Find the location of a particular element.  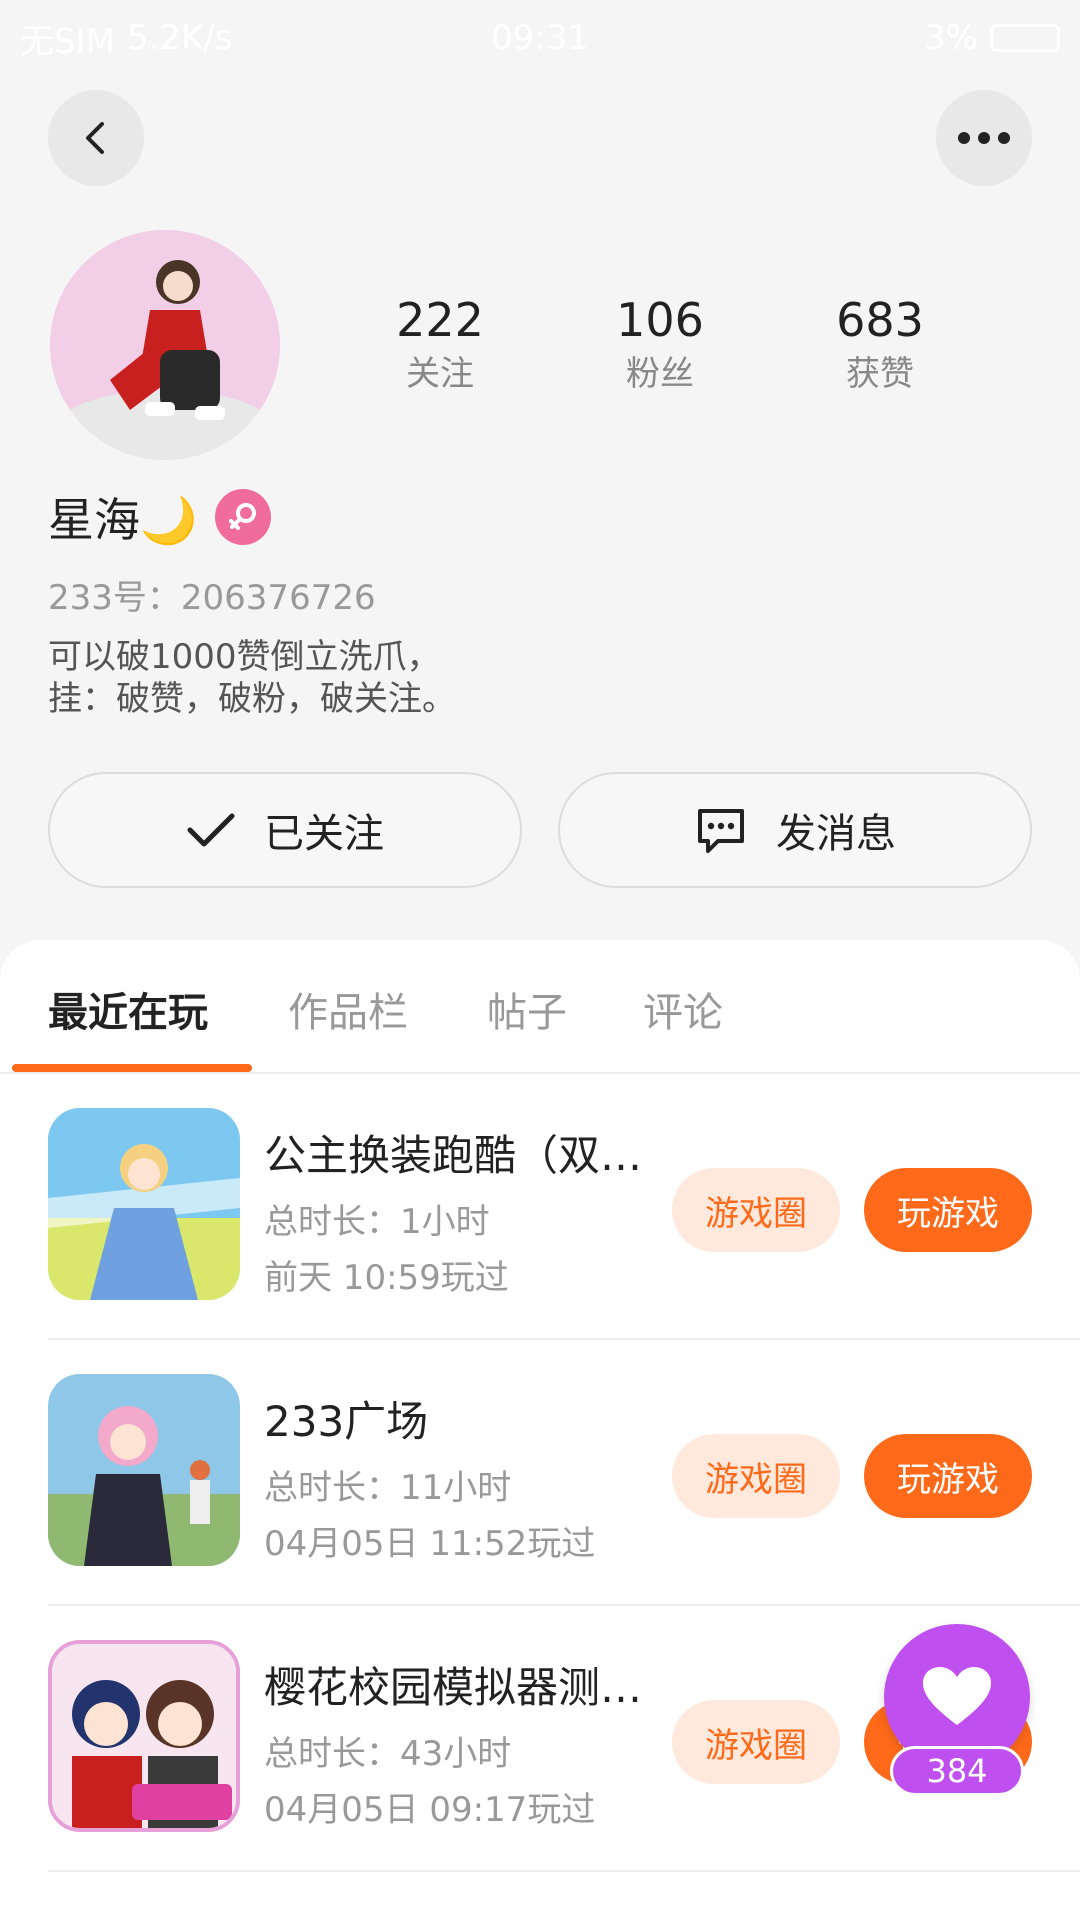

more-dots-icon is located at coordinates (984, 138).